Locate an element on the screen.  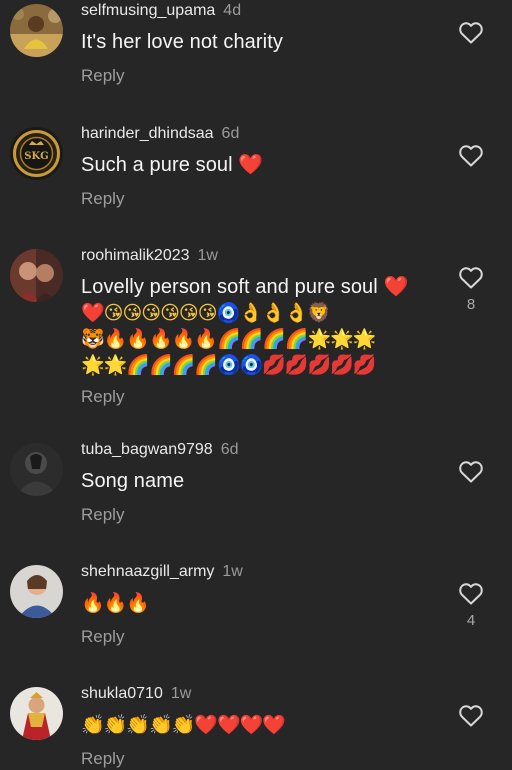
like-area: 4 is located at coordinates (471, 605).